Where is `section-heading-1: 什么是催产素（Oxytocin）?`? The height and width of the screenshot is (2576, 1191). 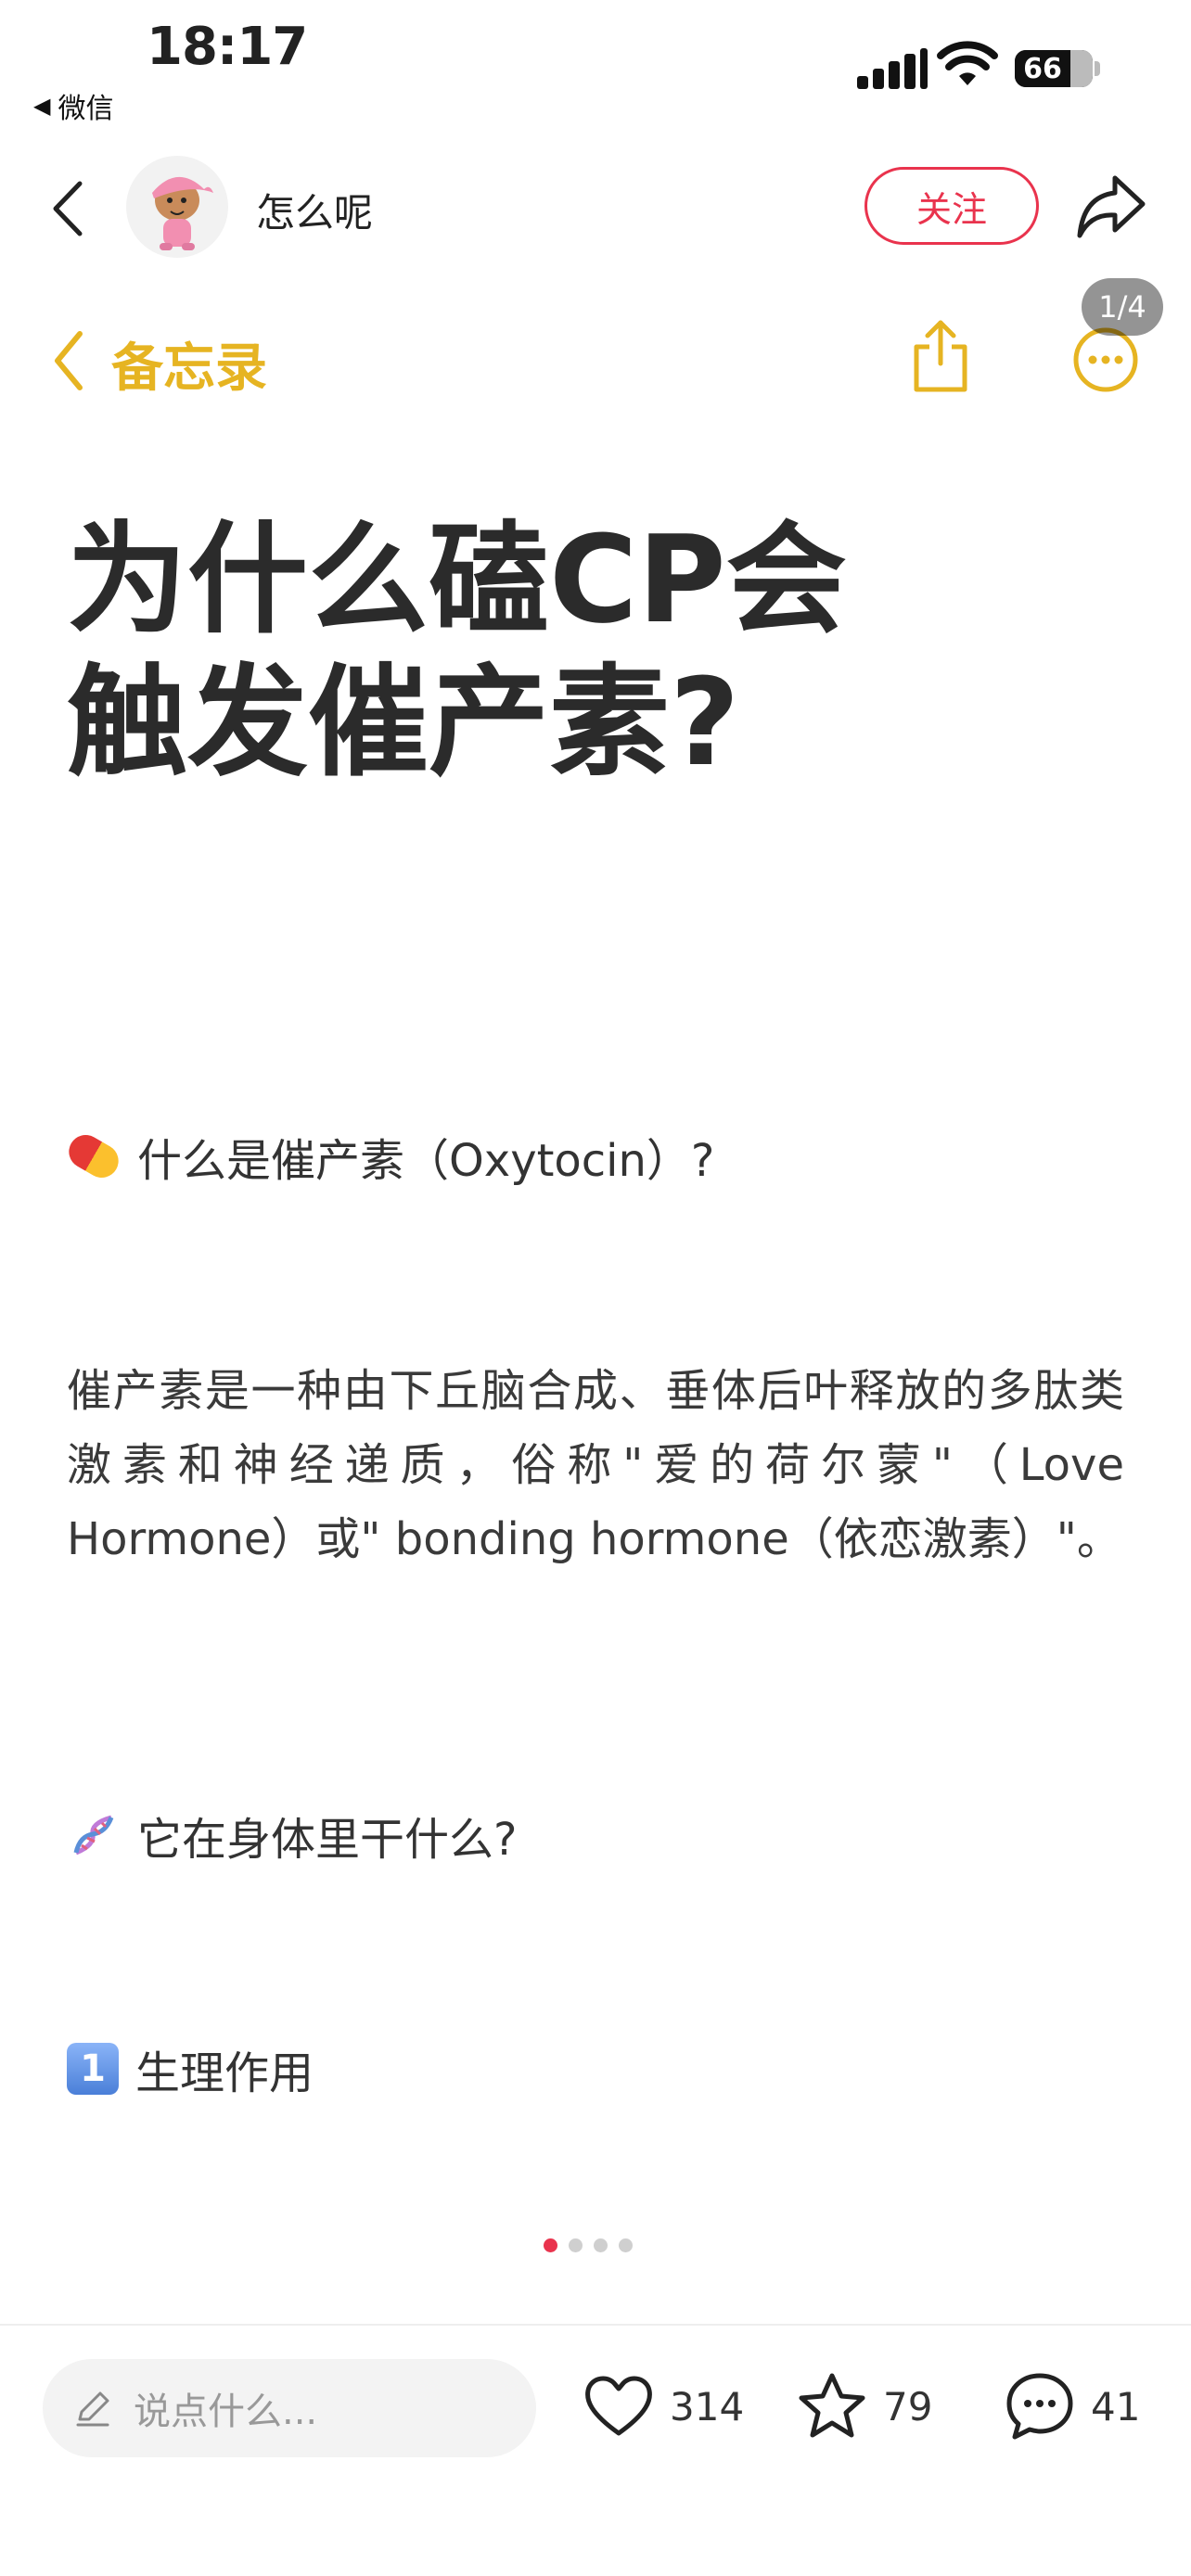 section-heading-1: 什么是催产素（Oxytocin）? is located at coordinates (388, 1156).